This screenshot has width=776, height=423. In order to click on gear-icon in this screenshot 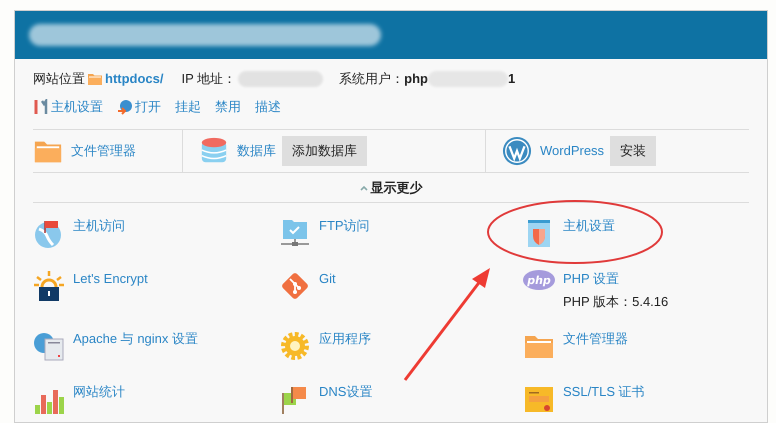, I will do `click(295, 346)`.